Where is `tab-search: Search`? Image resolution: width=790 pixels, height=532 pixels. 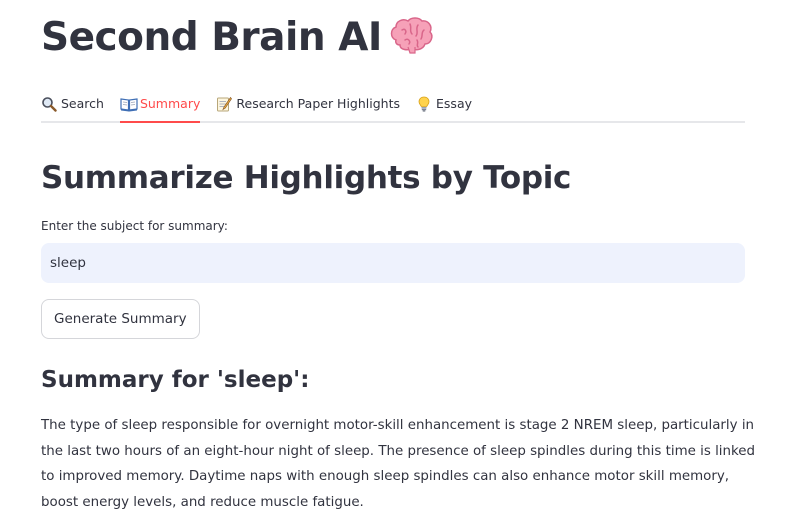
tab-search: Search is located at coordinates (72, 103).